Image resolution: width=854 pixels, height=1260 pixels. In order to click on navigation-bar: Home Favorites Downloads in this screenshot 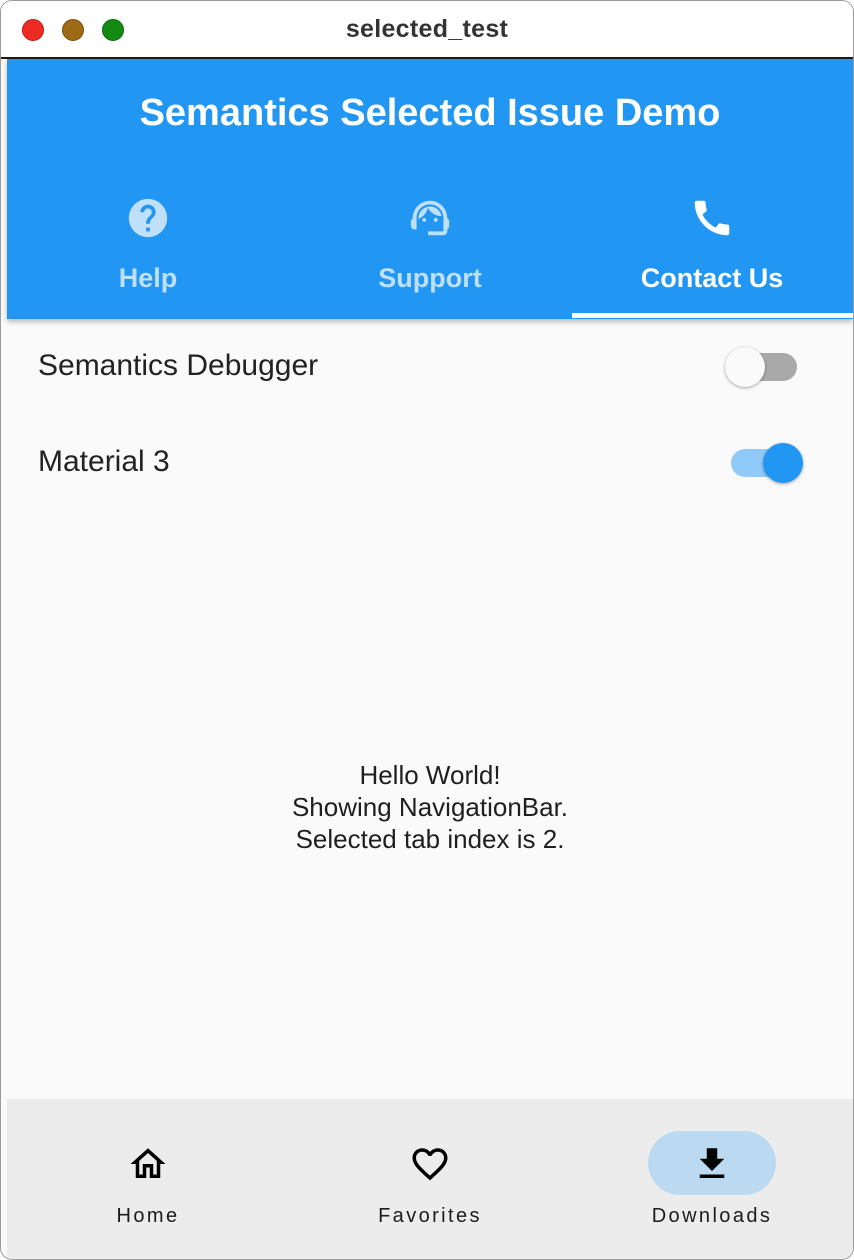, I will do `click(430, 1179)`.